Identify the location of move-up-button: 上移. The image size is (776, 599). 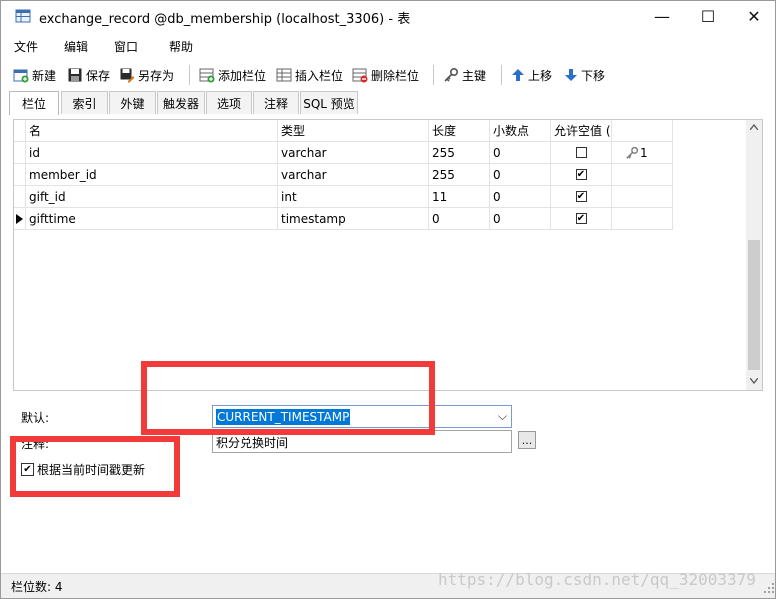
(531, 75).